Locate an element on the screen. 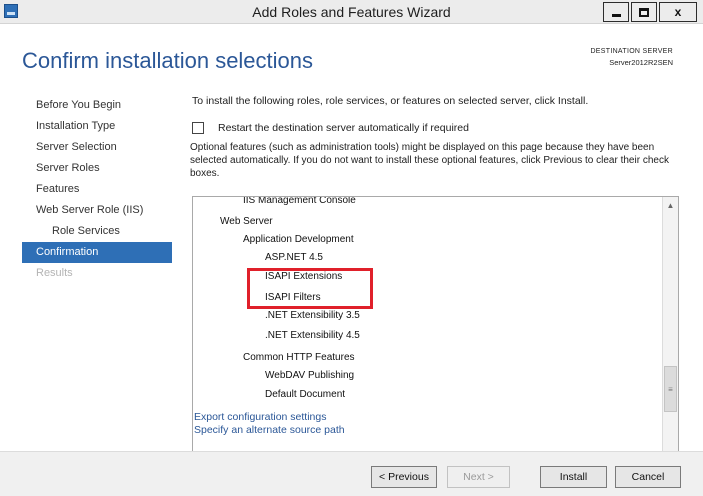  close-button: x is located at coordinates (678, 12).